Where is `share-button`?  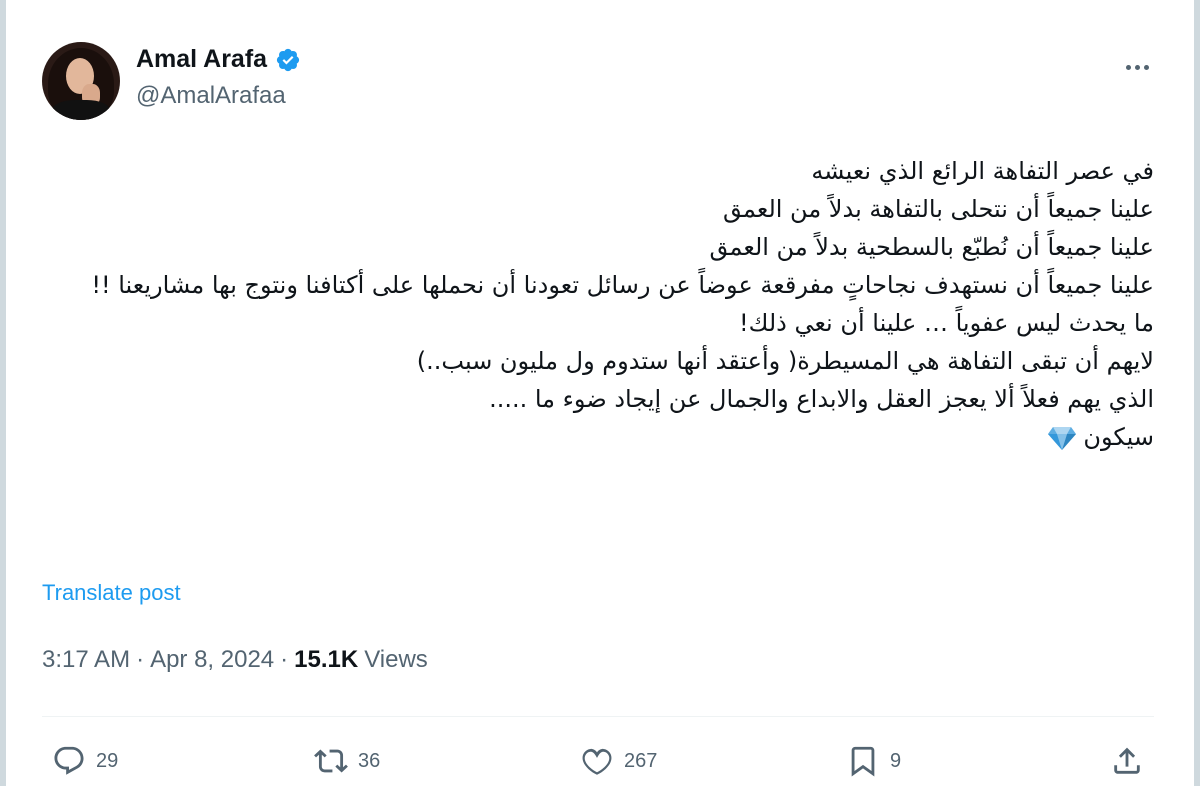 share-button is located at coordinates (1127, 761).